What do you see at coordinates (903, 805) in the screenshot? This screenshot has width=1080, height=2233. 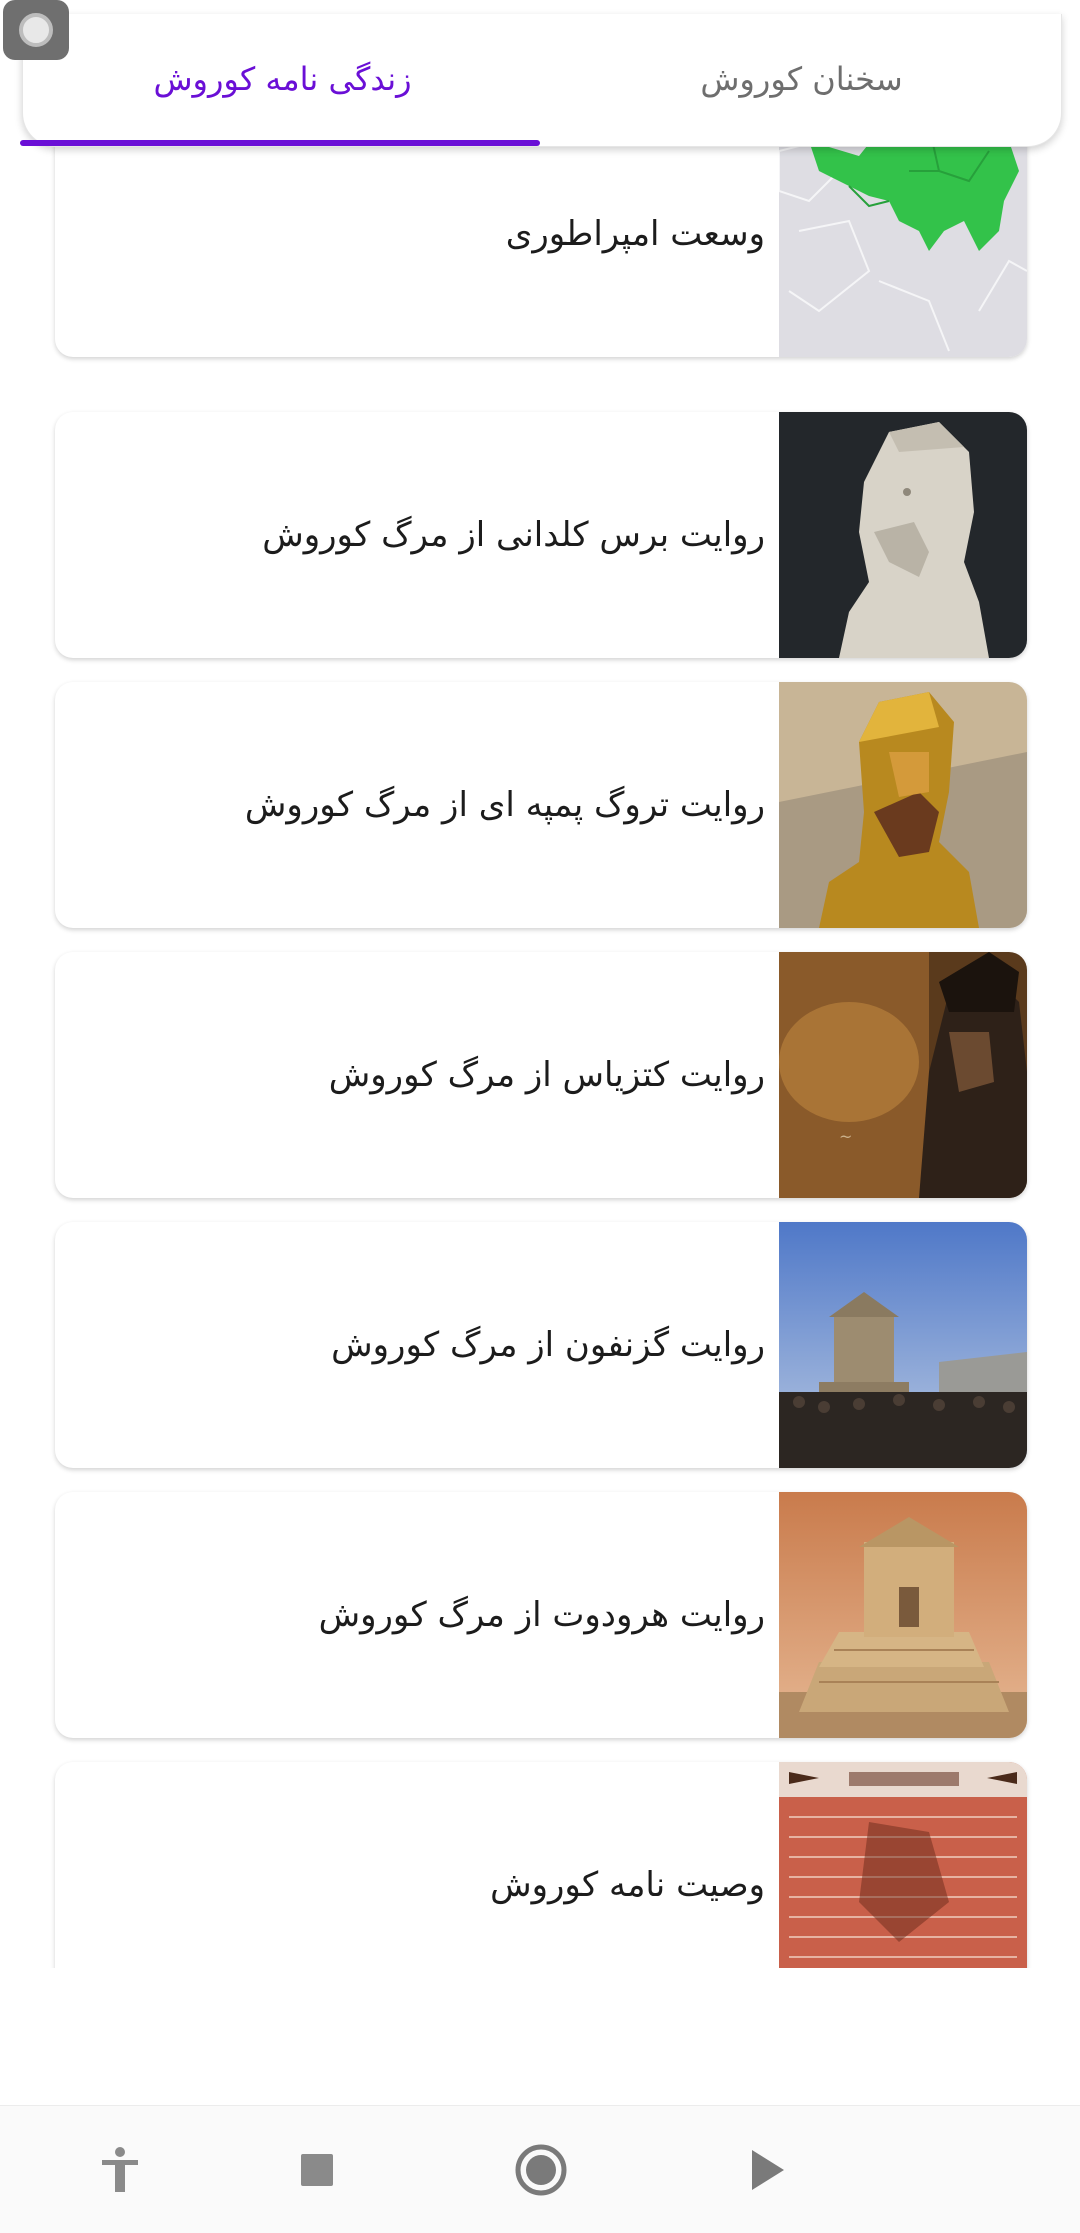 I see `golden-statue-image` at bounding box center [903, 805].